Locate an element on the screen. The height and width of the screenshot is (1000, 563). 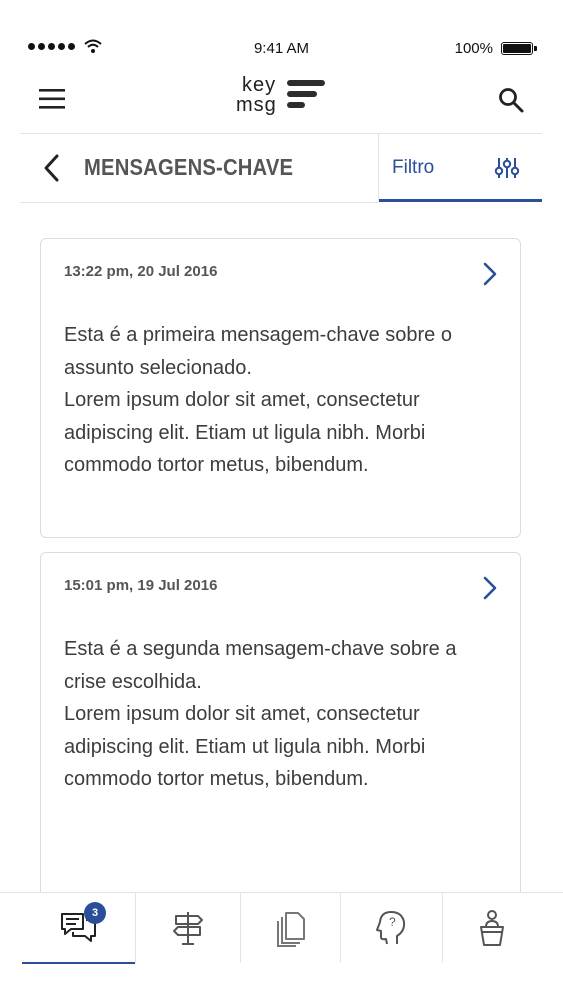
filter-label: Filtro is located at coordinates (413, 167).